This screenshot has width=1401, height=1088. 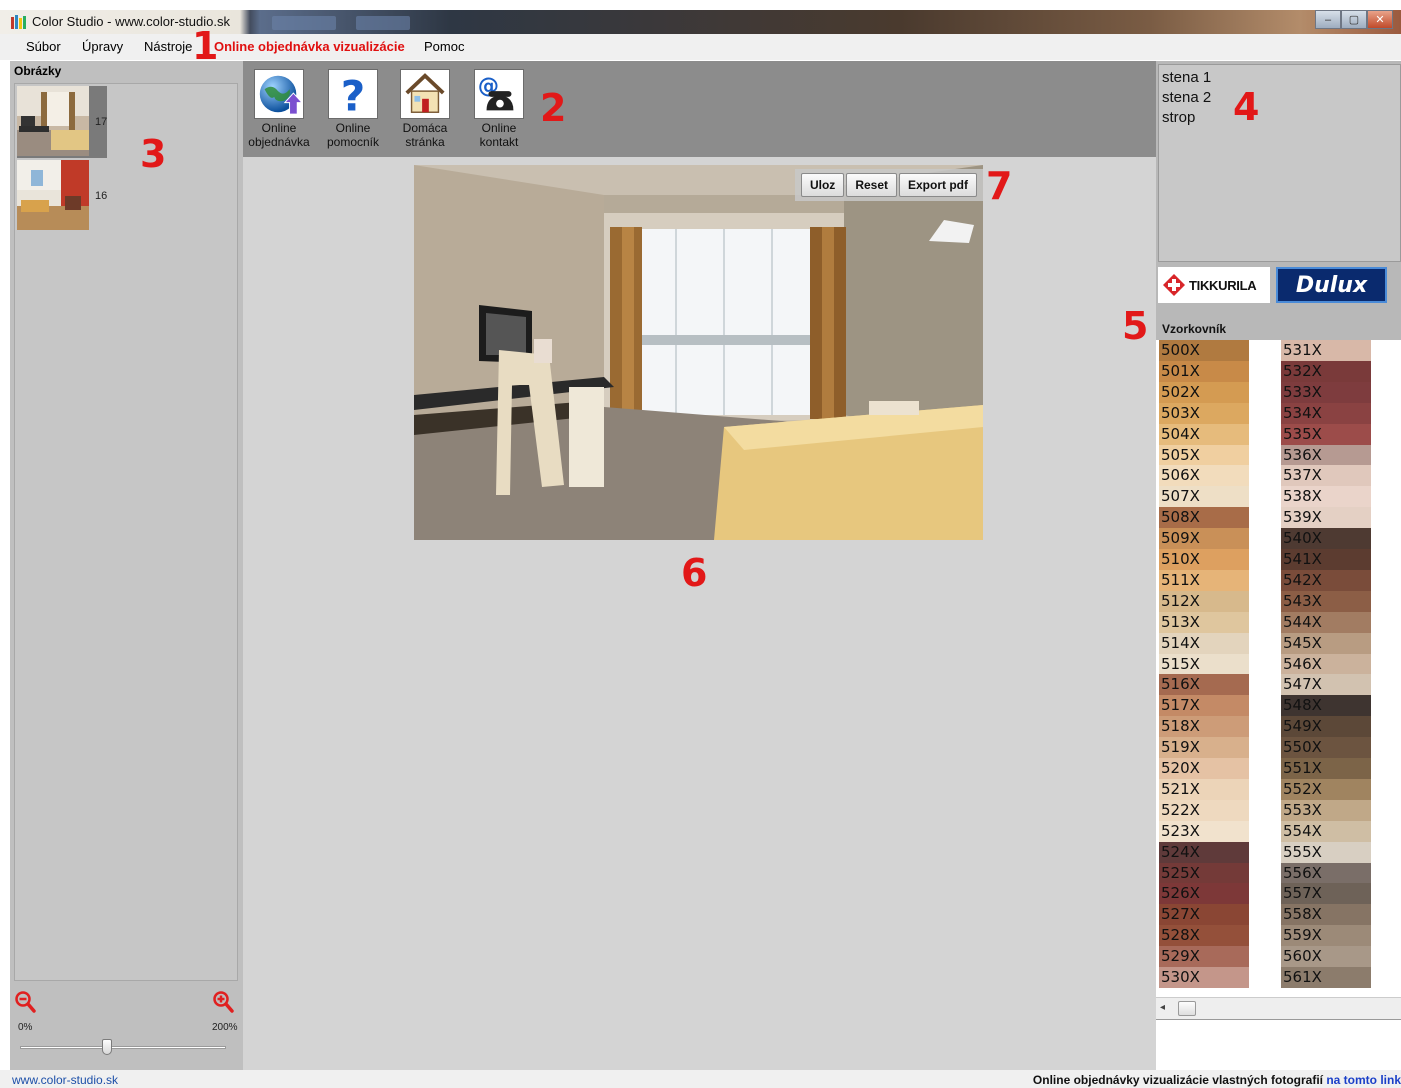 I want to click on swatch-538x: 538X, so click(x=1326, y=496).